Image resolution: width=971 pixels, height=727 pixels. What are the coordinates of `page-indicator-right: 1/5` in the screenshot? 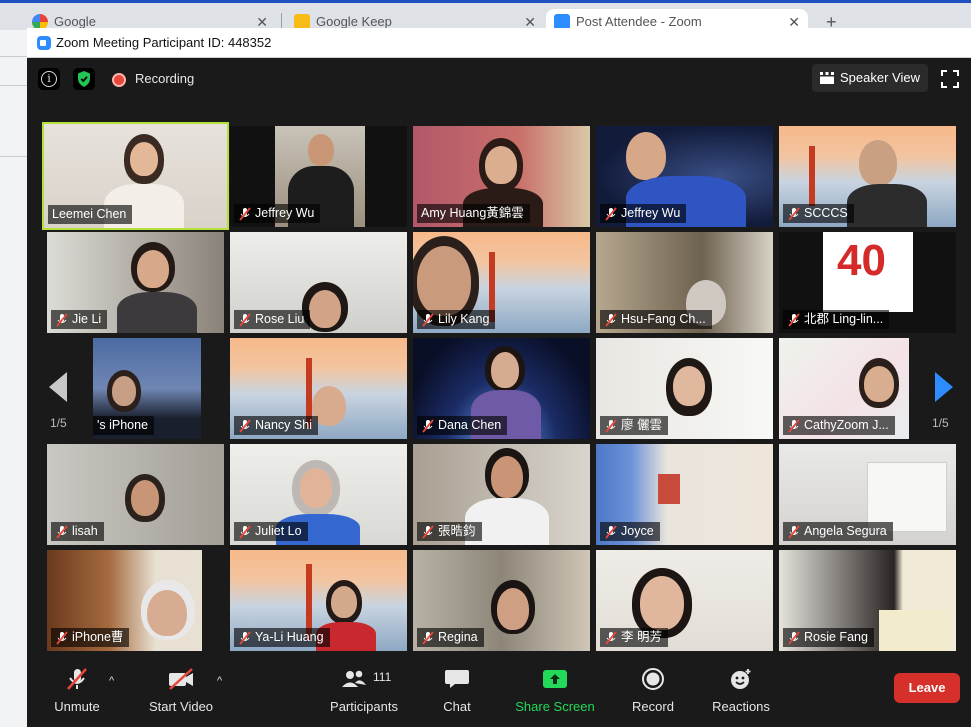 It's located at (940, 423).